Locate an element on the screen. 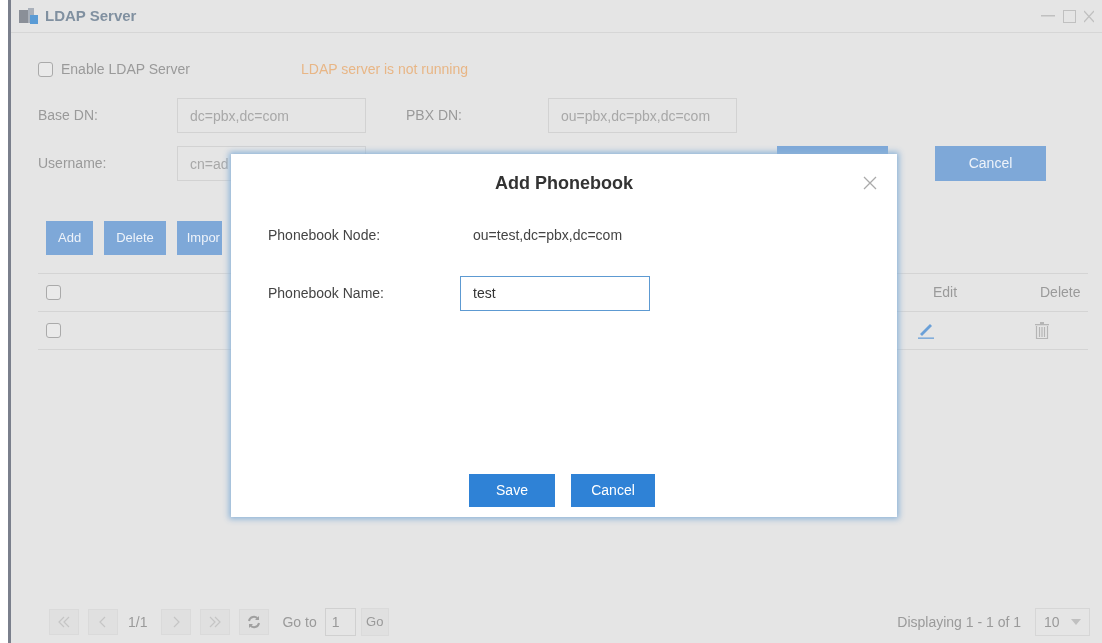 The image size is (1102, 643). first-page-button is located at coordinates (64, 622).